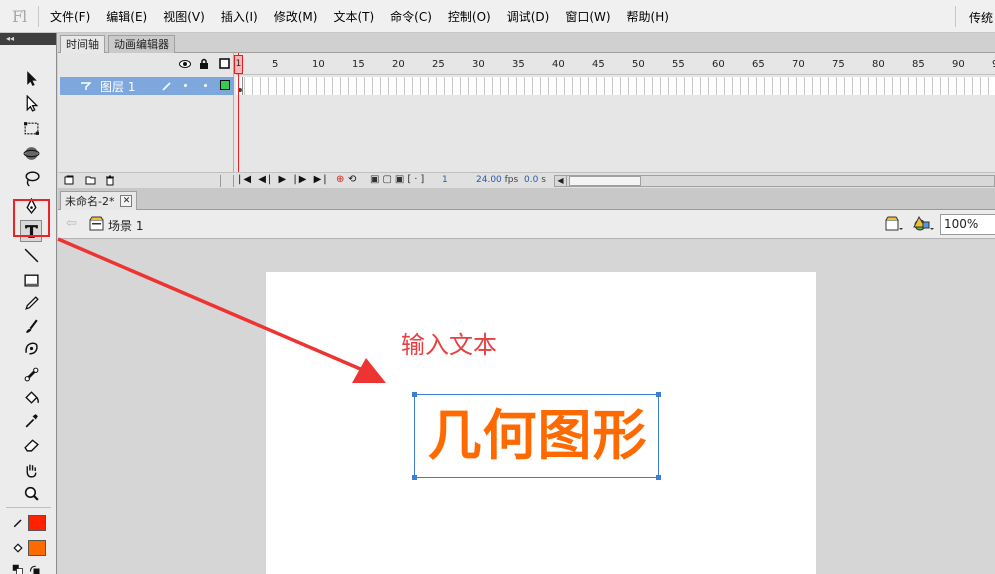 Image resolution: width=995 pixels, height=574 pixels. I want to click on layer-lock-dot, so click(205, 85).